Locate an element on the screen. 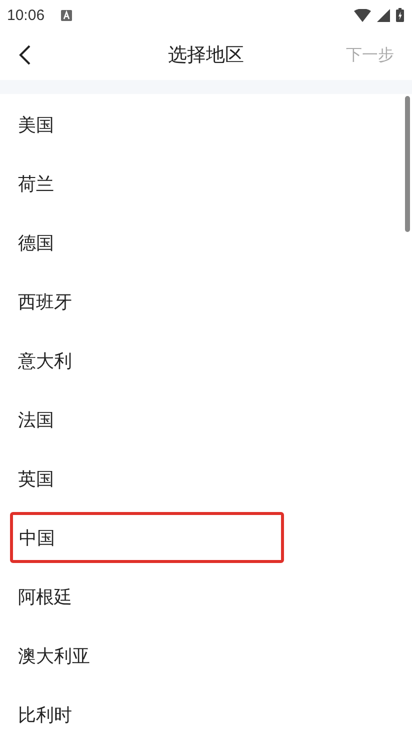 This screenshot has width=412, height=732. region-item: 英国 is located at coordinates (206, 478).